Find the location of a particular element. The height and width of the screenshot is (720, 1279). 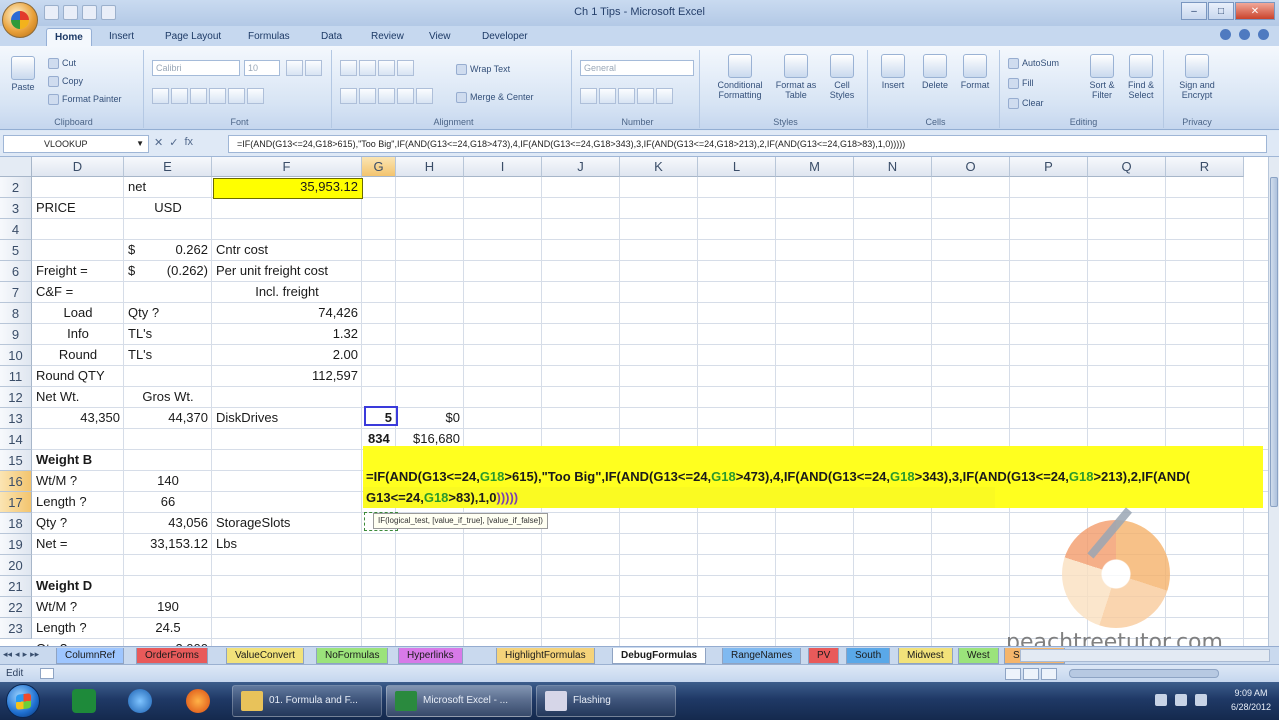

cell-d12: Net Wt. is located at coordinates (78, 397).